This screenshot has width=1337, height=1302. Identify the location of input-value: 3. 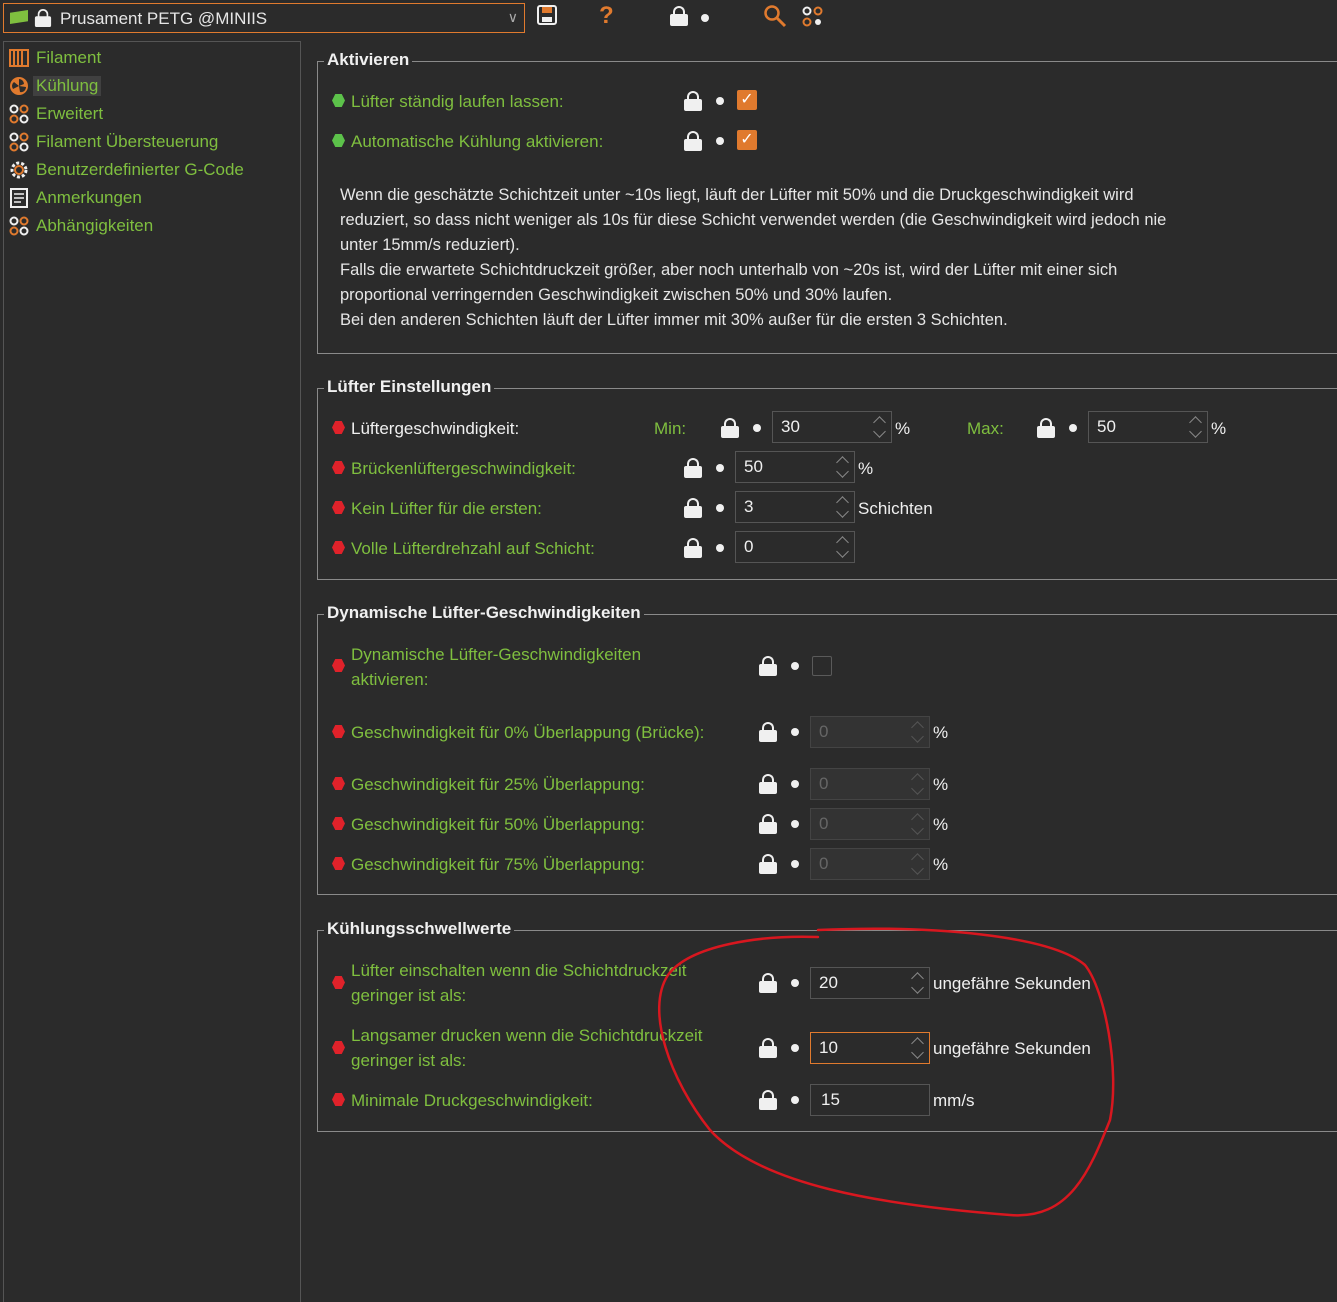
(749, 506).